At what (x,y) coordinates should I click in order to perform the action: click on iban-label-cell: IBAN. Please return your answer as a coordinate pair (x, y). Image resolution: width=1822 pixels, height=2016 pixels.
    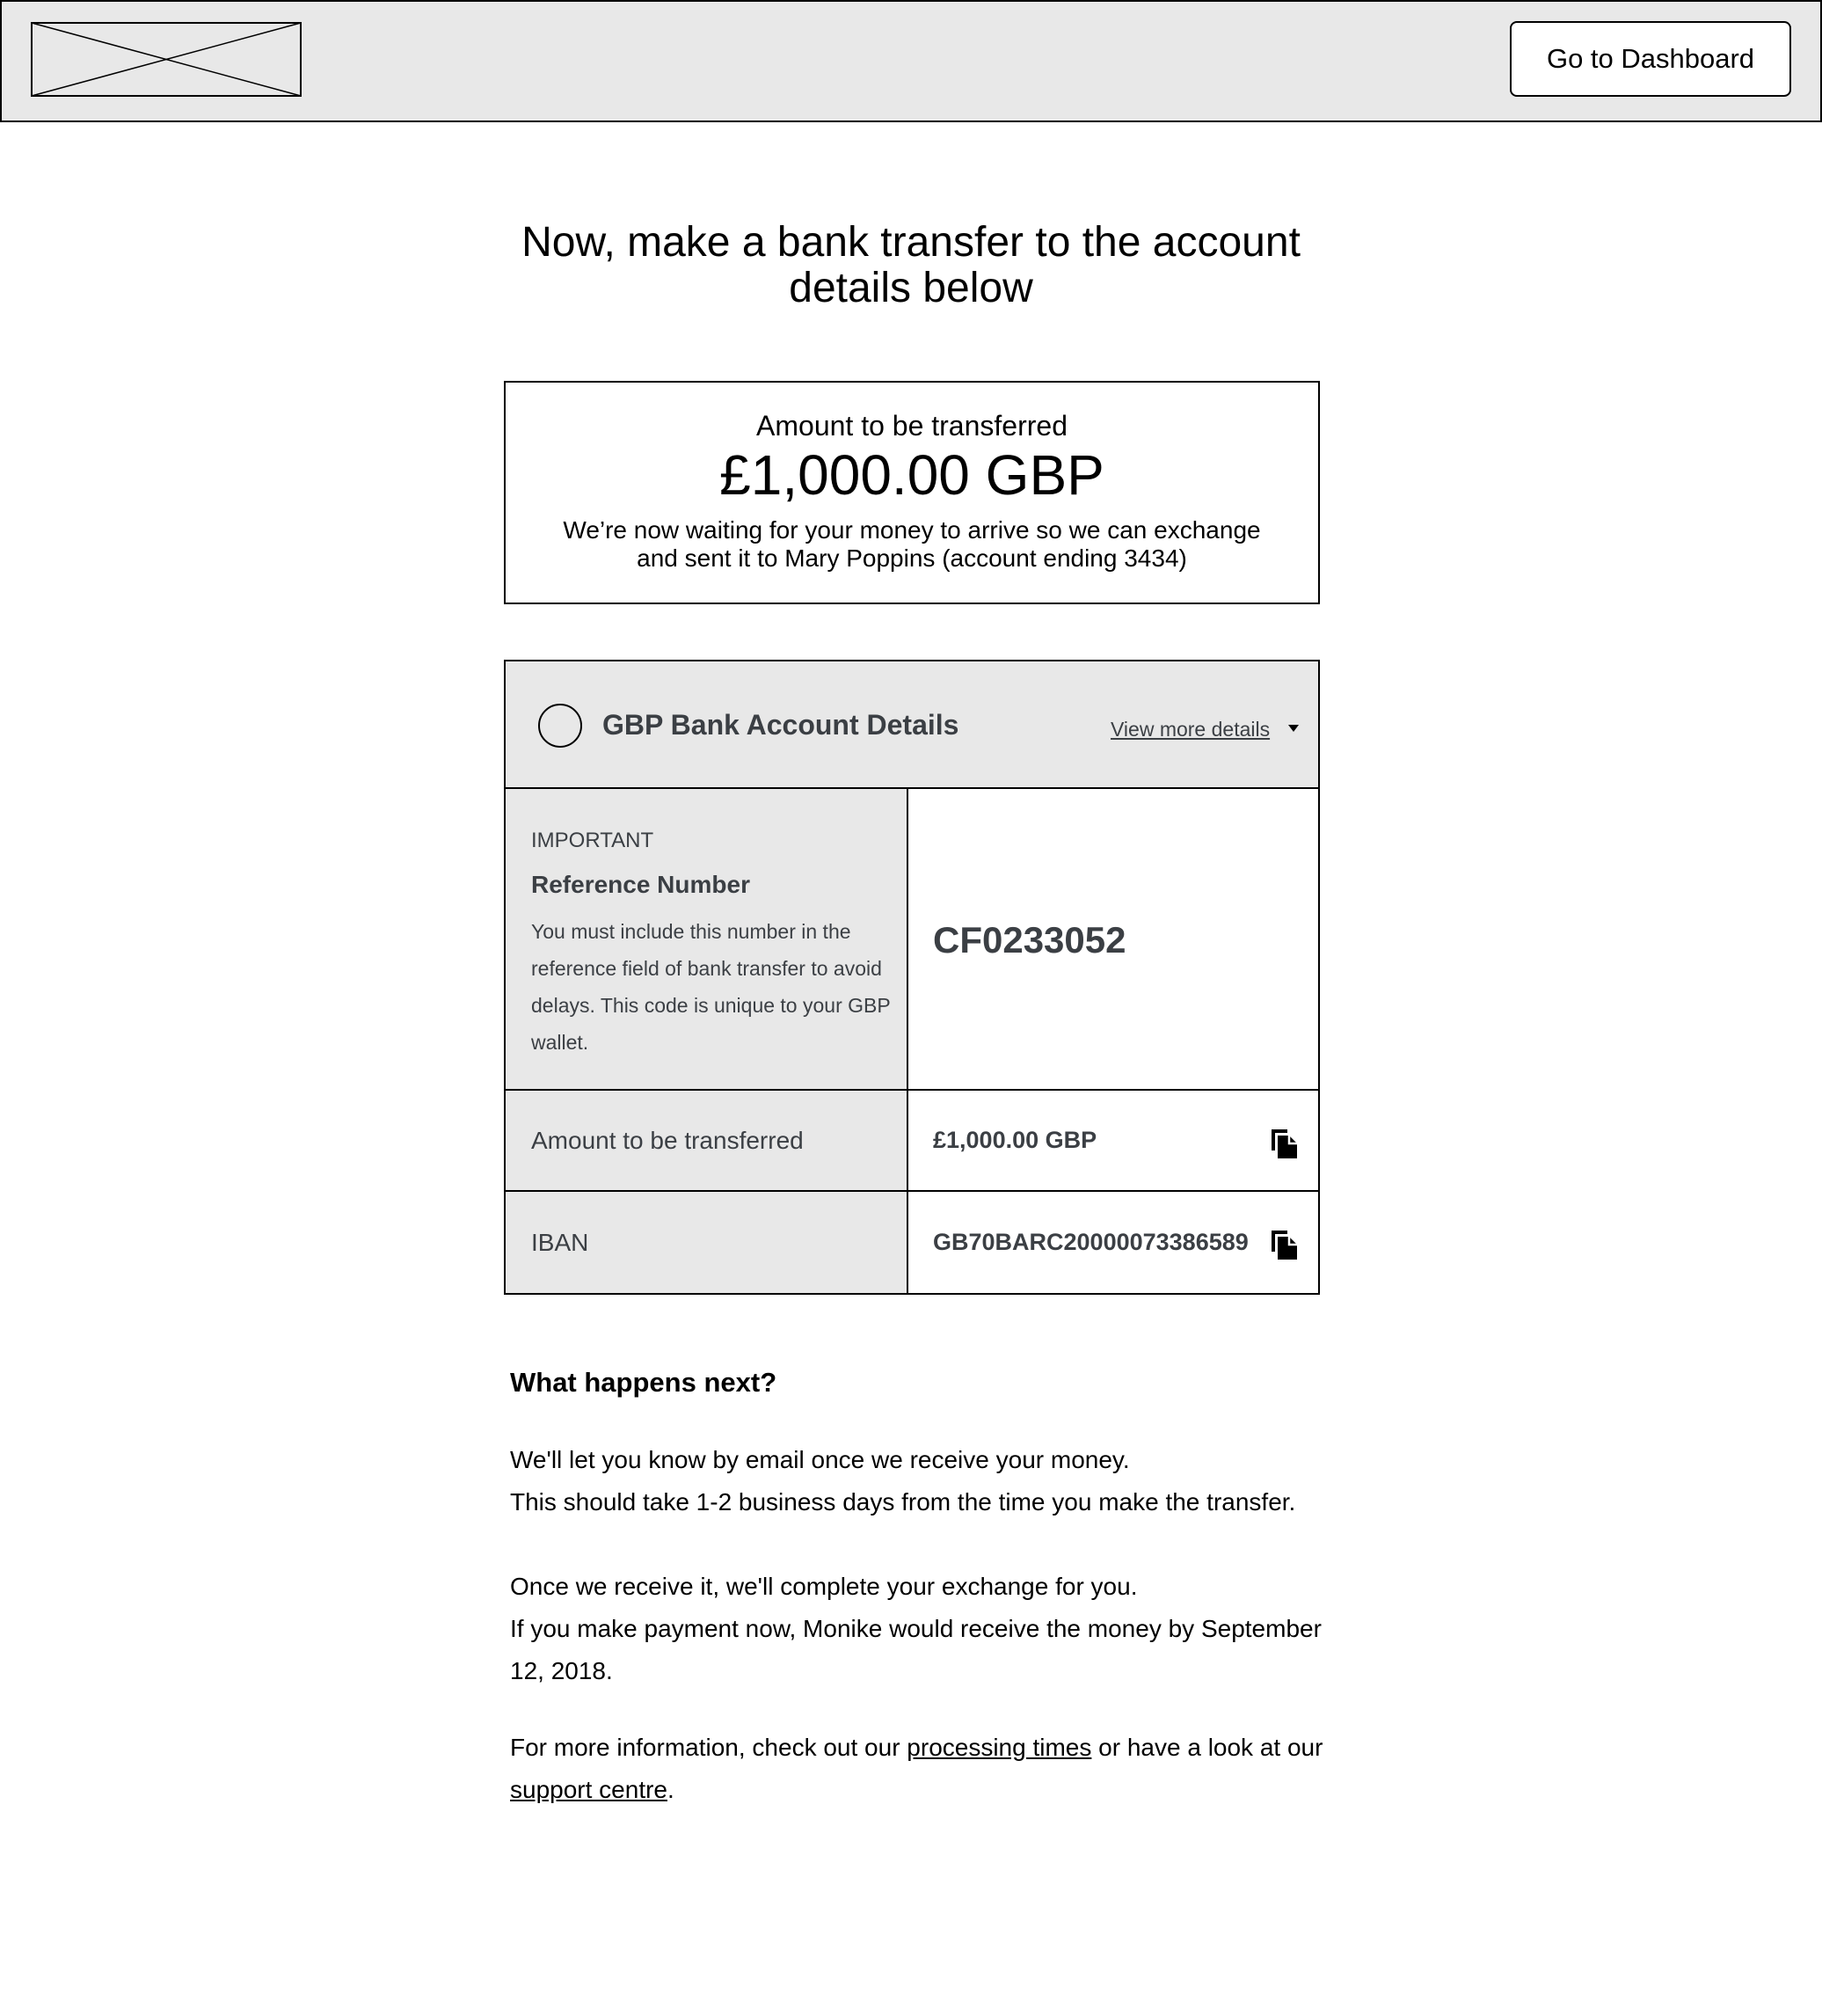
    Looking at the image, I should click on (707, 1242).